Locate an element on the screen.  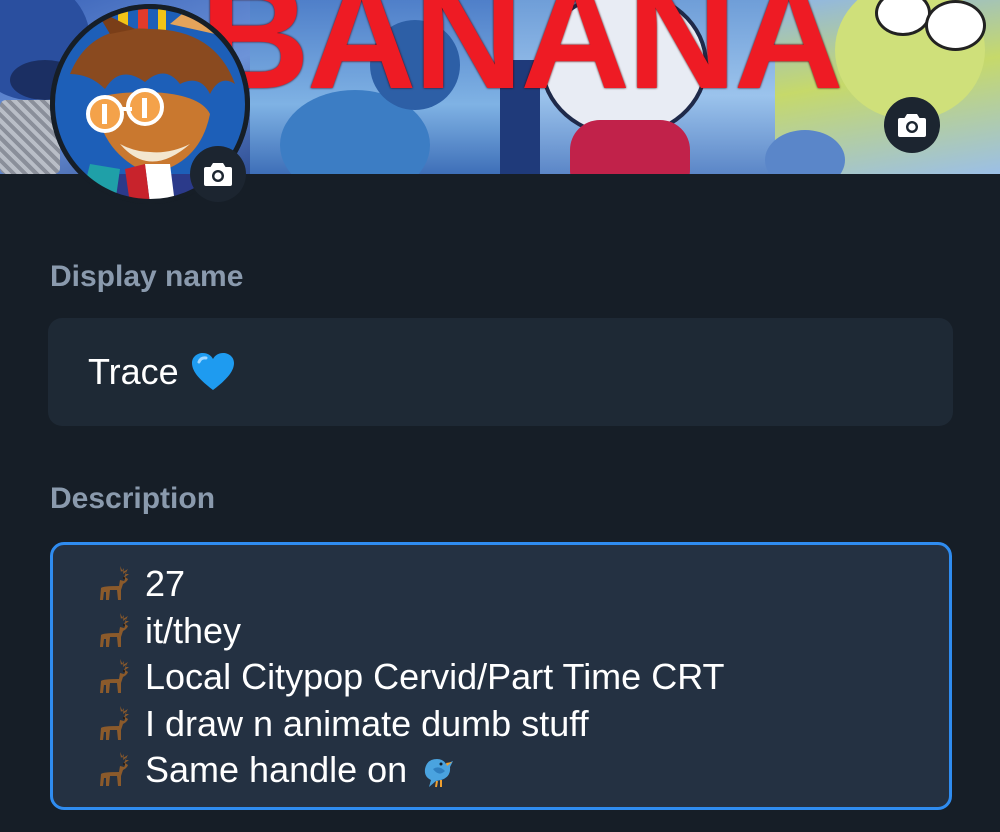
description-line: Same handle on is located at coordinates (511, 770).